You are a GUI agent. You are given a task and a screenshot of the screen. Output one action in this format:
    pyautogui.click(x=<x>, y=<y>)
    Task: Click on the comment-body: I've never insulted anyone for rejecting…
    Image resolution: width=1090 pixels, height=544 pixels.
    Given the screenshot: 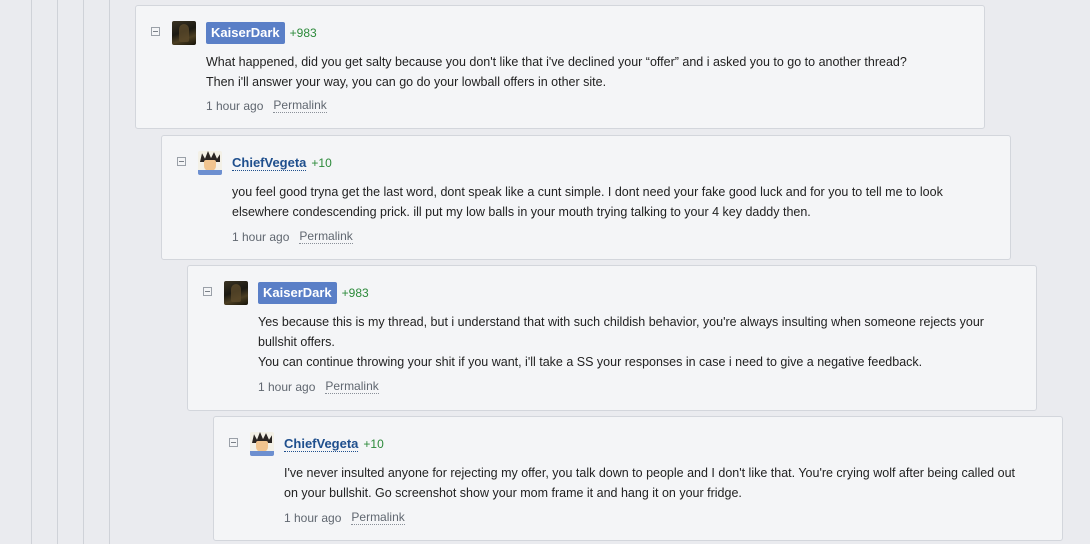 What is the action you would take?
    pyautogui.click(x=649, y=483)
    